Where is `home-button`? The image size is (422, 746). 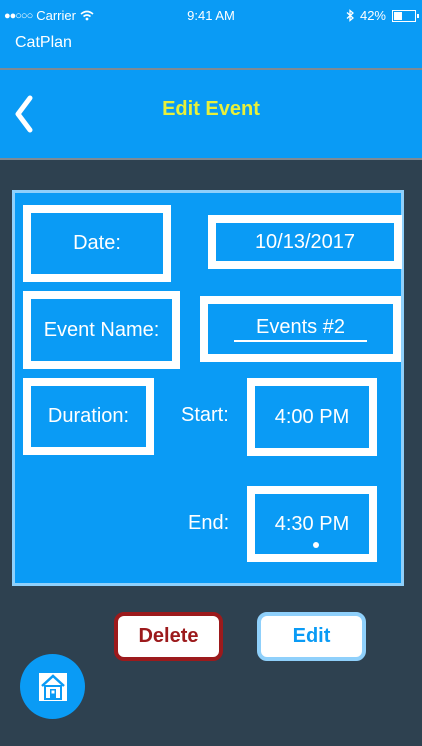 home-button is located at coordinates (52, 686).